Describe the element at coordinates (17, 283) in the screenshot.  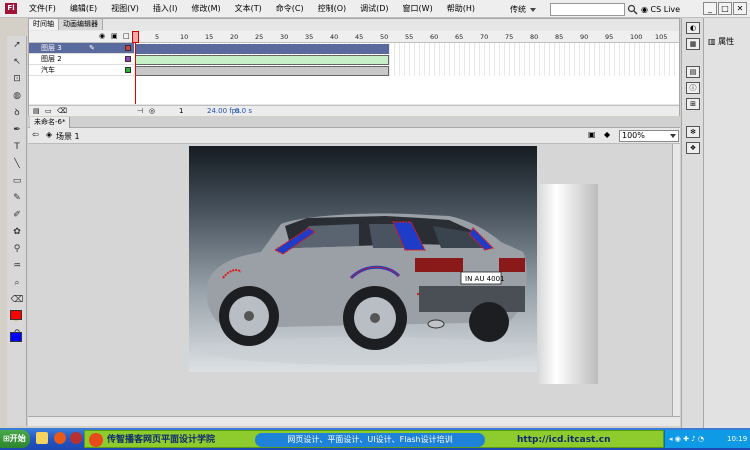
I see `eyedropper-icon: ⌕` at that location.